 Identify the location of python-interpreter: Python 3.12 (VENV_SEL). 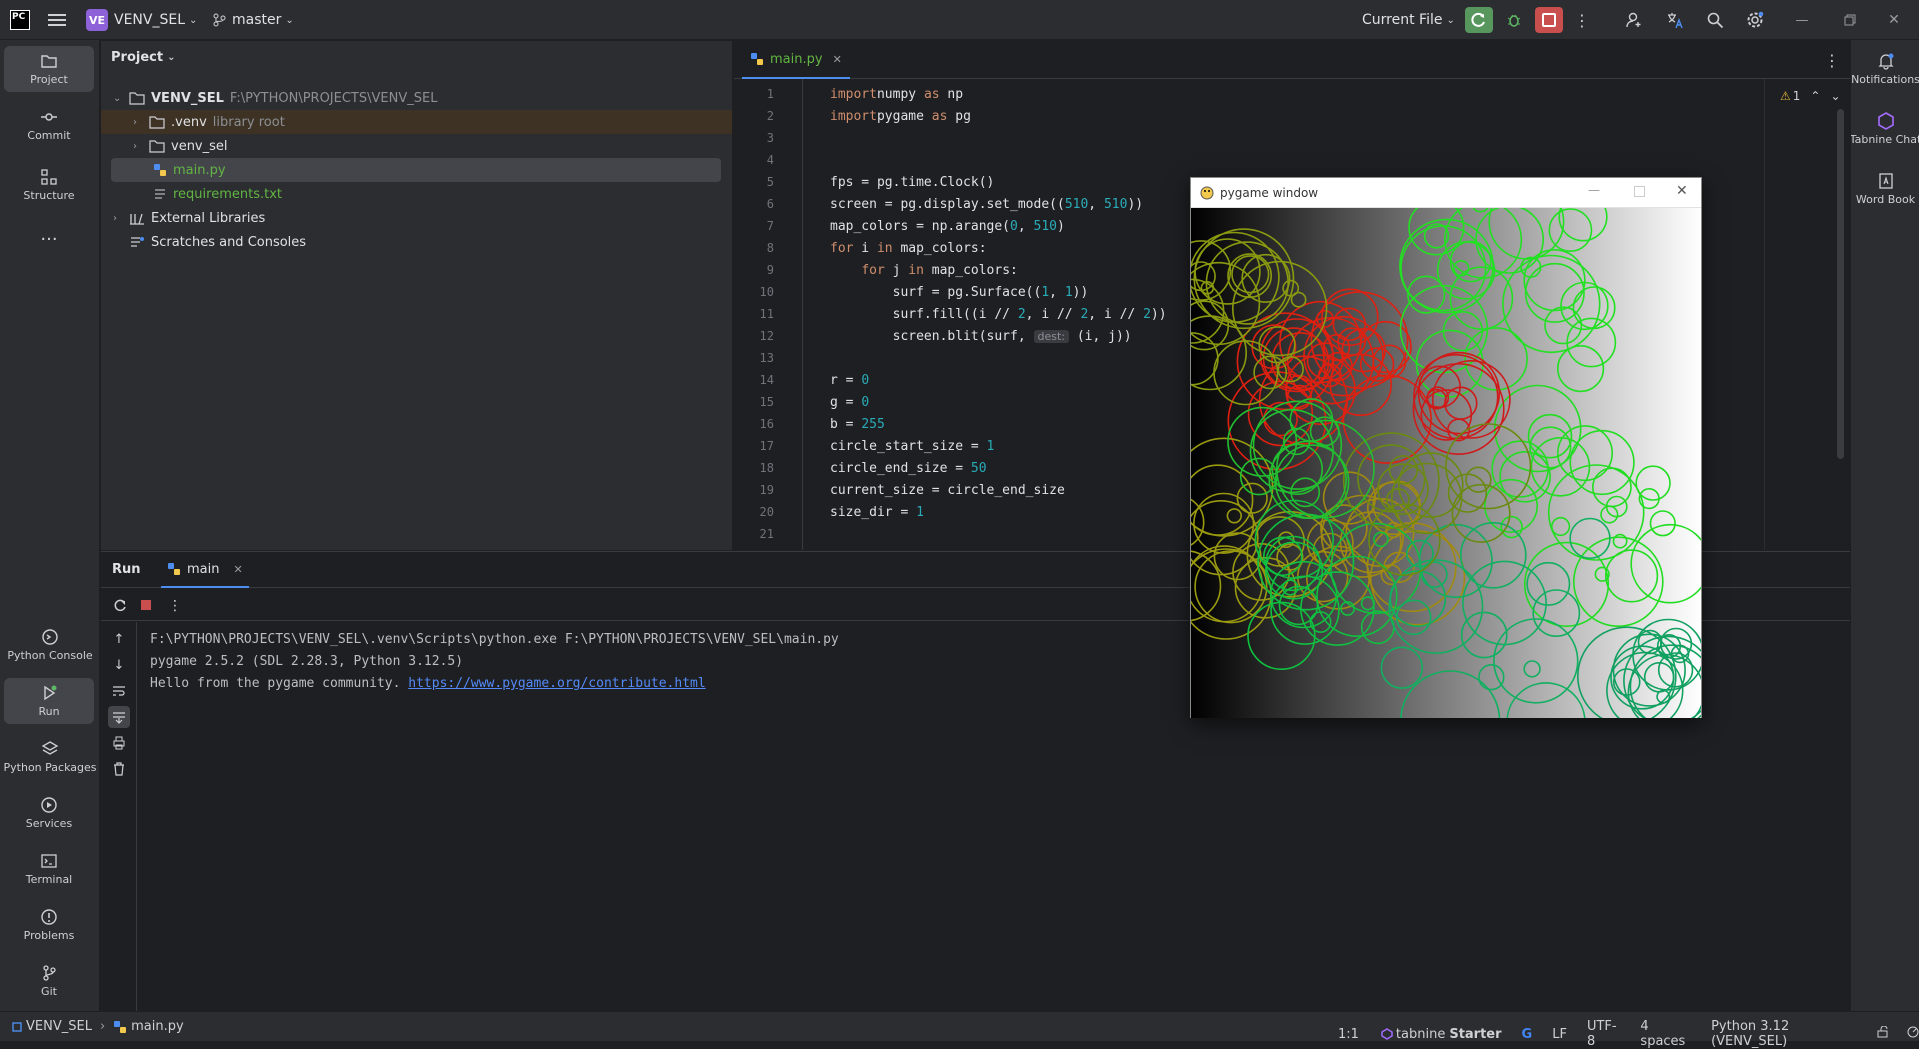
(1781, 1034).